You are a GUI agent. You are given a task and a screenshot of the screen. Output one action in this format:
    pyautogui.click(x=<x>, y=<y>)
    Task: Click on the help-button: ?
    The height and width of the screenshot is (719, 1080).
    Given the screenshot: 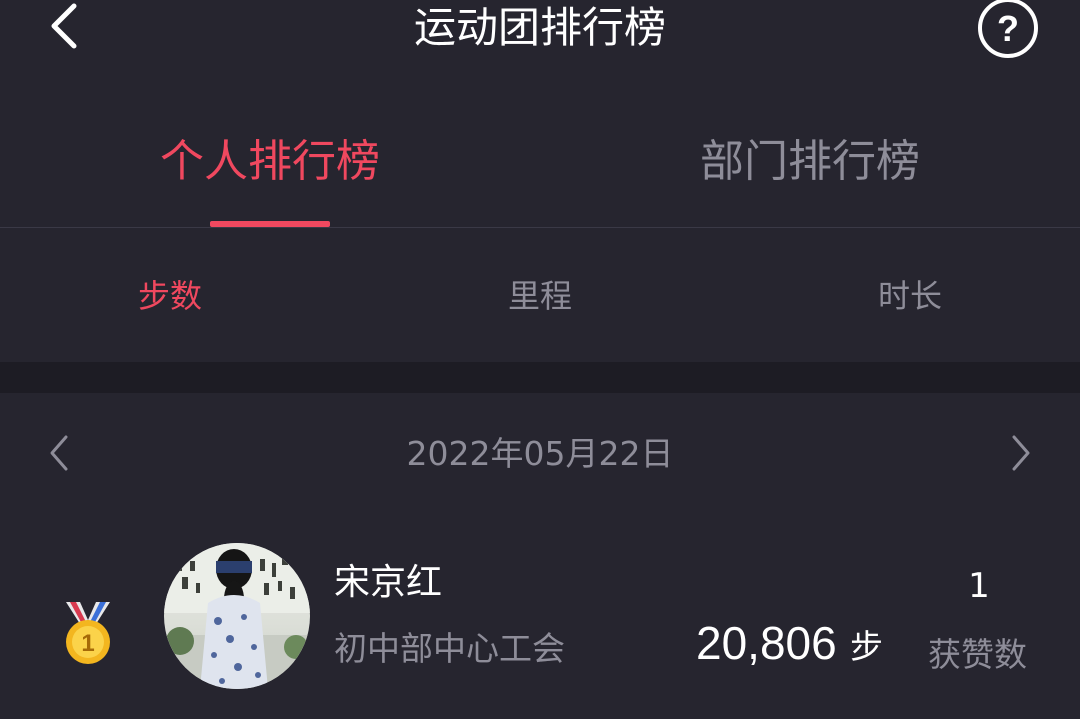 What is the action you would take?
    pyautogui.click(x=1008, y=29)
    